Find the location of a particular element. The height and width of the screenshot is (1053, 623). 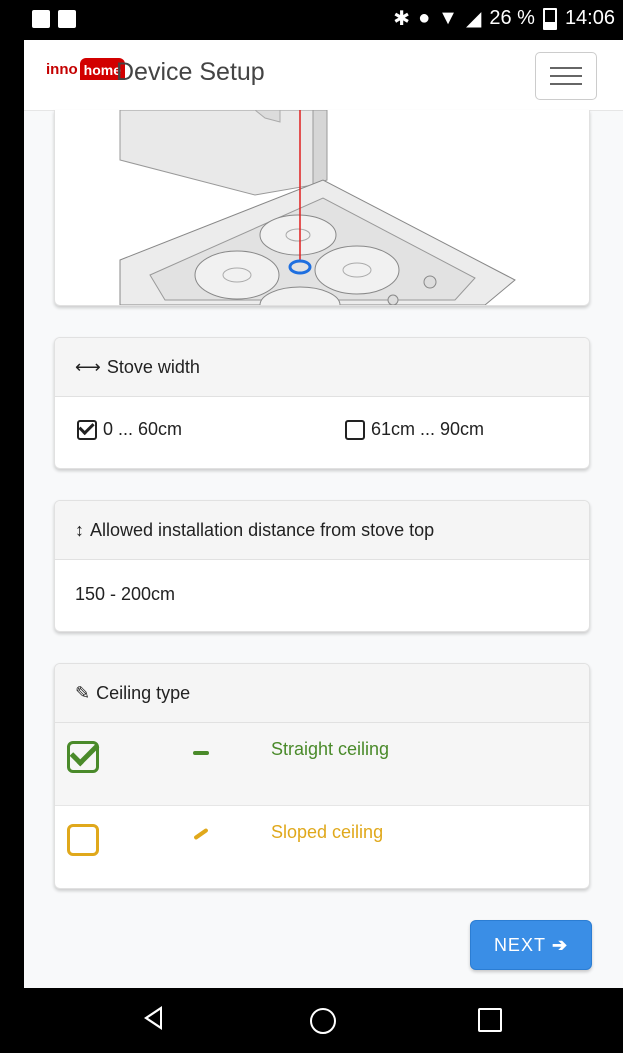

status-right: ✱ ● ▼ ◢ 26 % 14:06 is located at coordinates (504, 18).